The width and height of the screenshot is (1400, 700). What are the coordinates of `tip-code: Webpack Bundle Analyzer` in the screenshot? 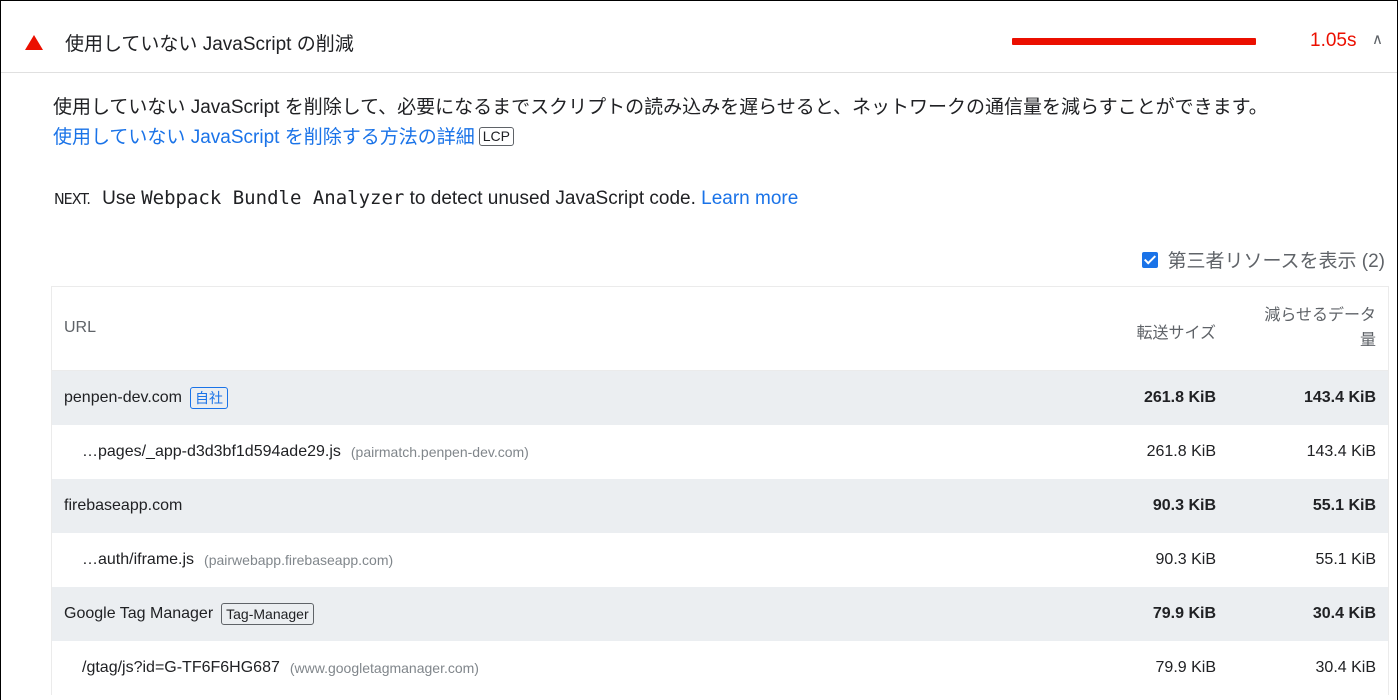 It's located at (273, 198).